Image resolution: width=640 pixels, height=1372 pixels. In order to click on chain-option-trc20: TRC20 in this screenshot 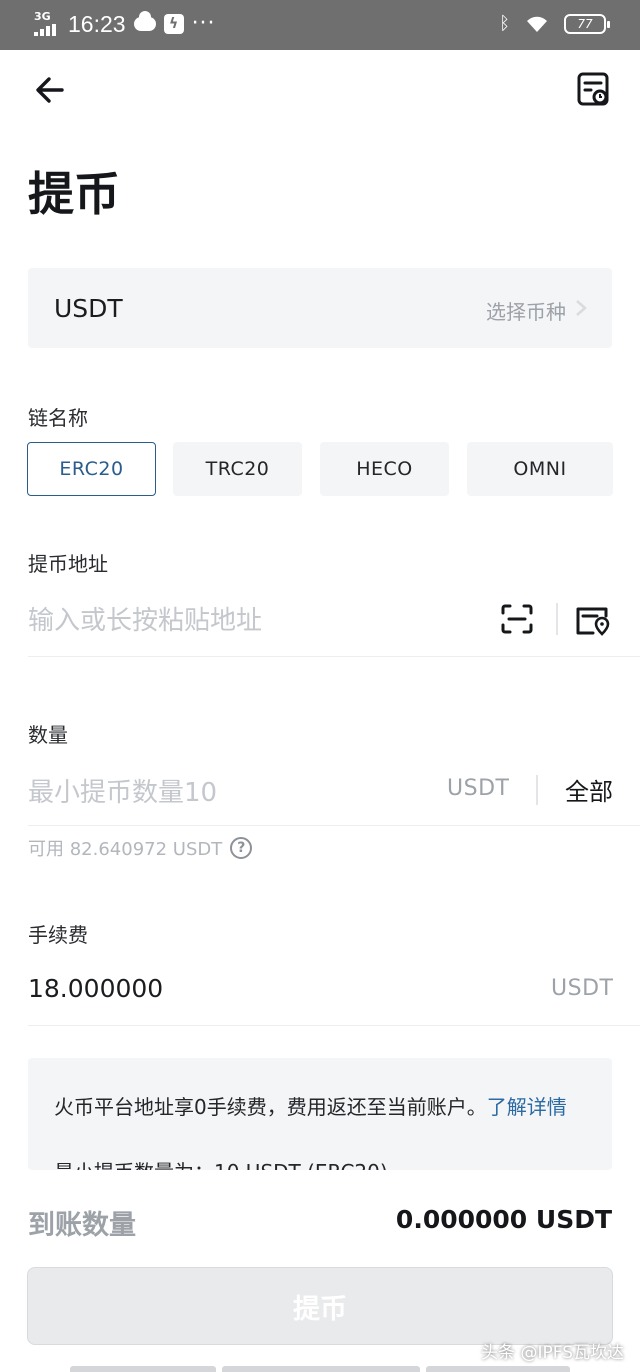, I will do `click(237, 469)`.